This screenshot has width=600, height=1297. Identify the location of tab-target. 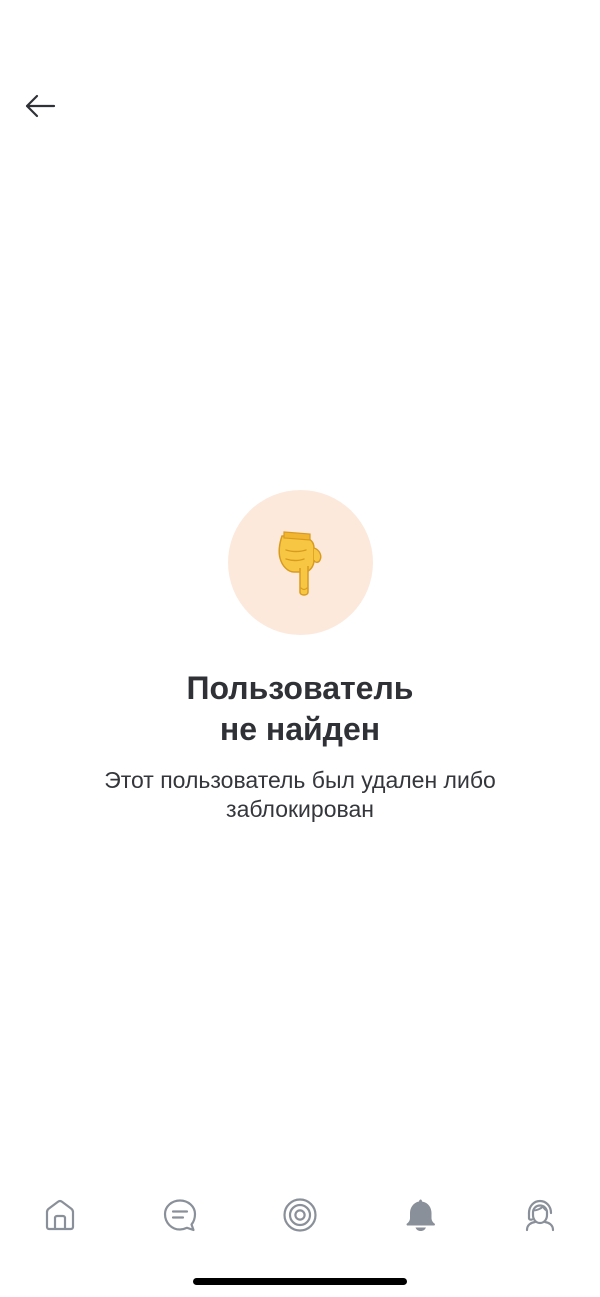
(300, 1215).